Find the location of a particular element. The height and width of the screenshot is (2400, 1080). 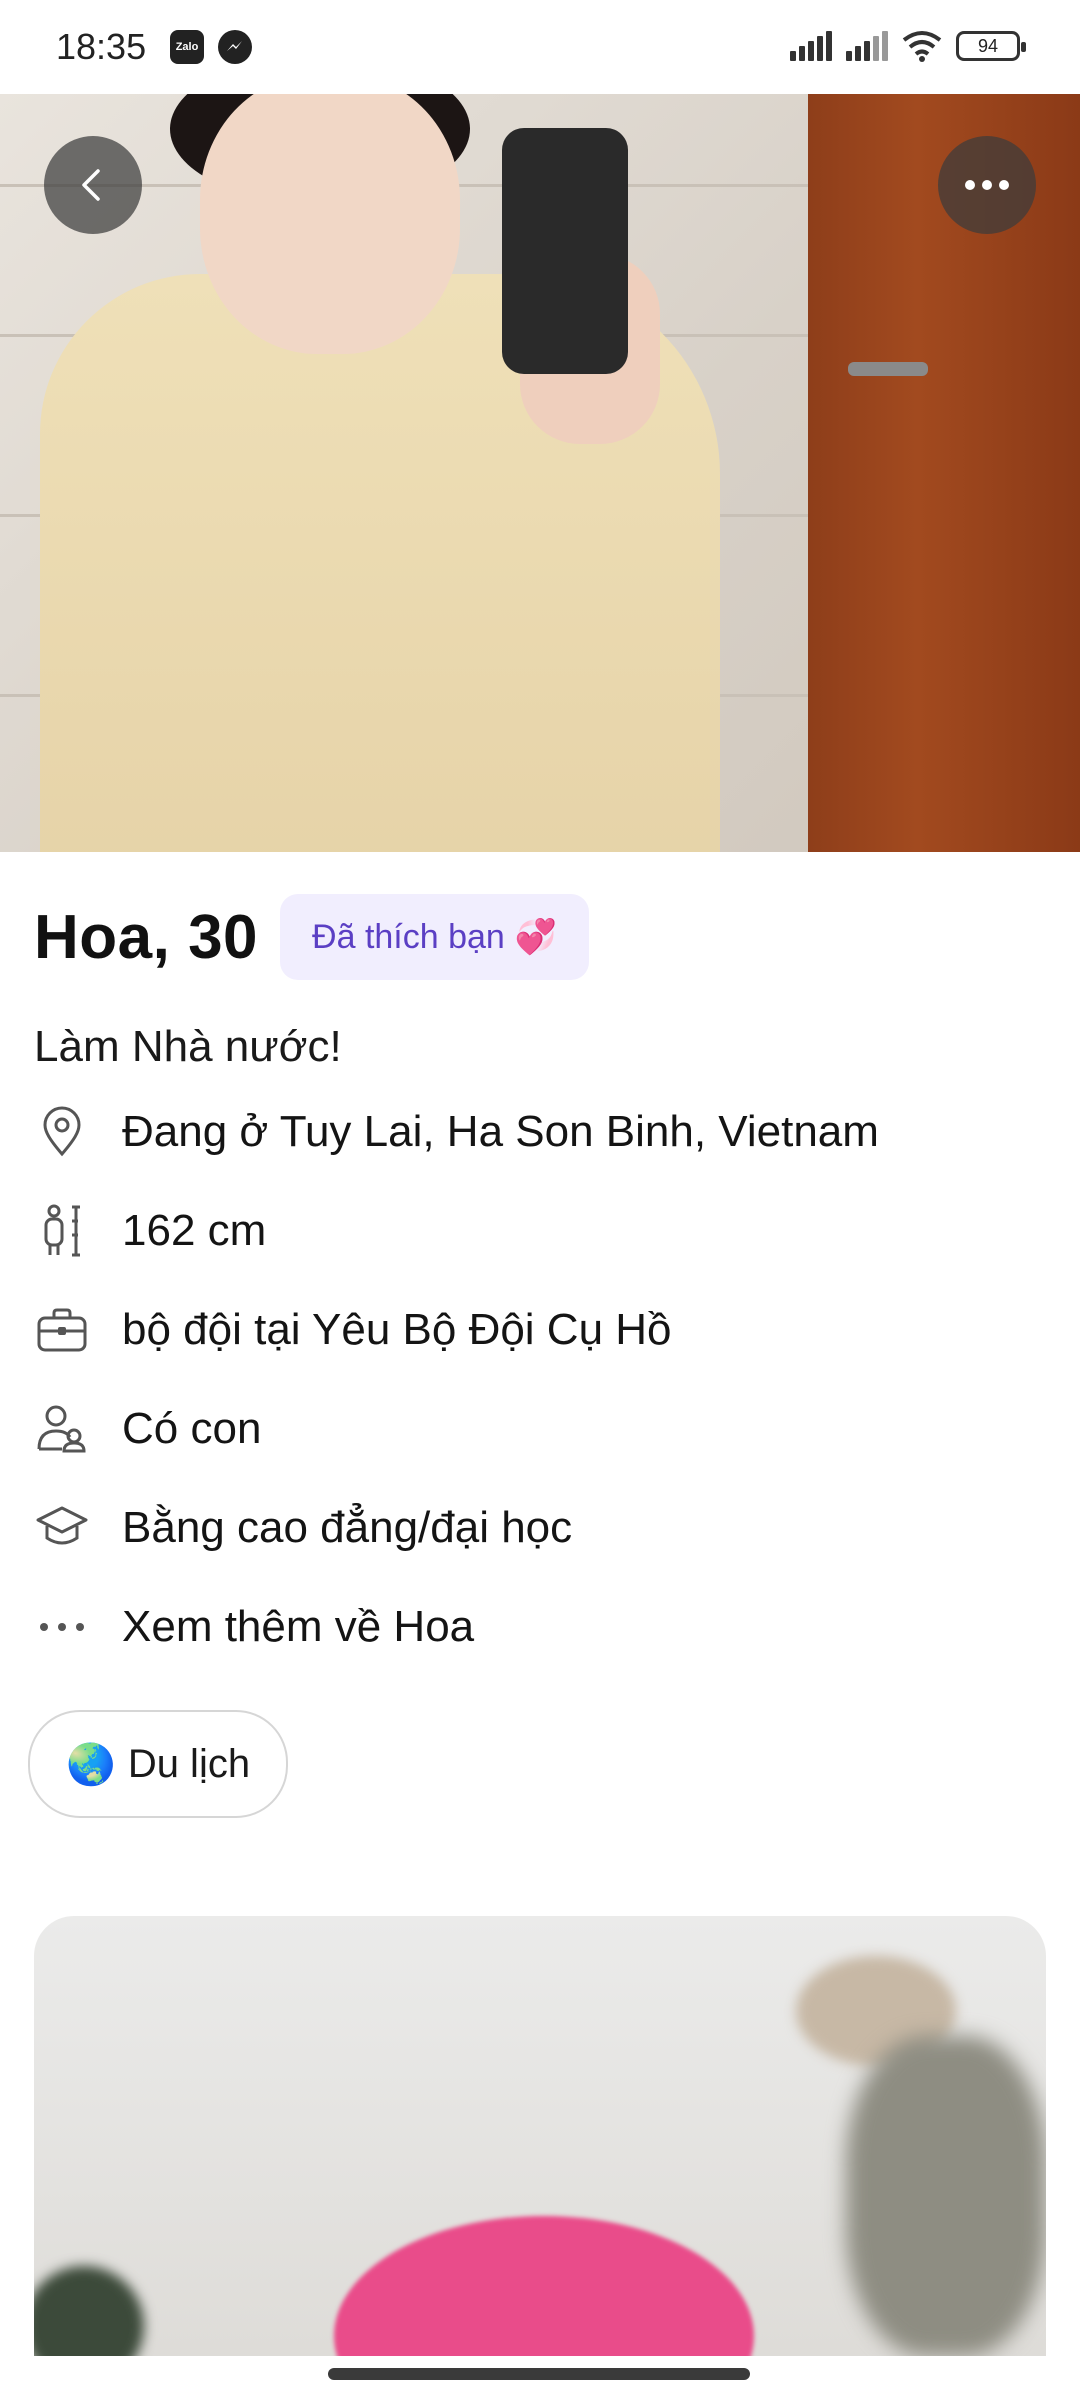

flower is located at coordinates (544, 2286).